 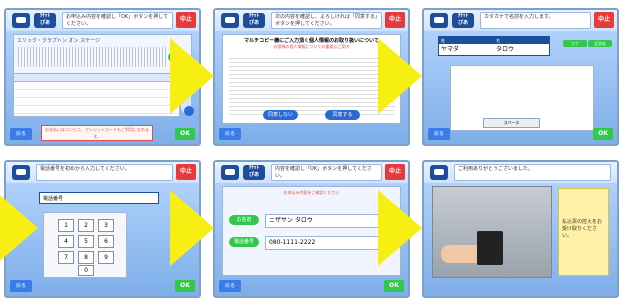 What do you see at coordinates (583, 232) in the screenshot?
I see `thanks-message: 払込票の控えをお受け取りください。` at bounding box center [583, 232].